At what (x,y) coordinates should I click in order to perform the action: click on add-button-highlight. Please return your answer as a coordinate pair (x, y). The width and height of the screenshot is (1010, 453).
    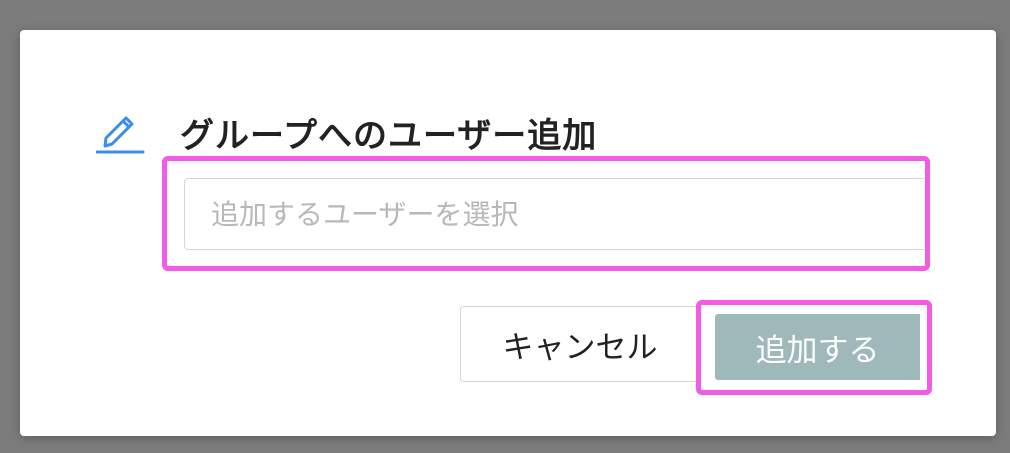
    Looking at the image, I should click on (814, 347).